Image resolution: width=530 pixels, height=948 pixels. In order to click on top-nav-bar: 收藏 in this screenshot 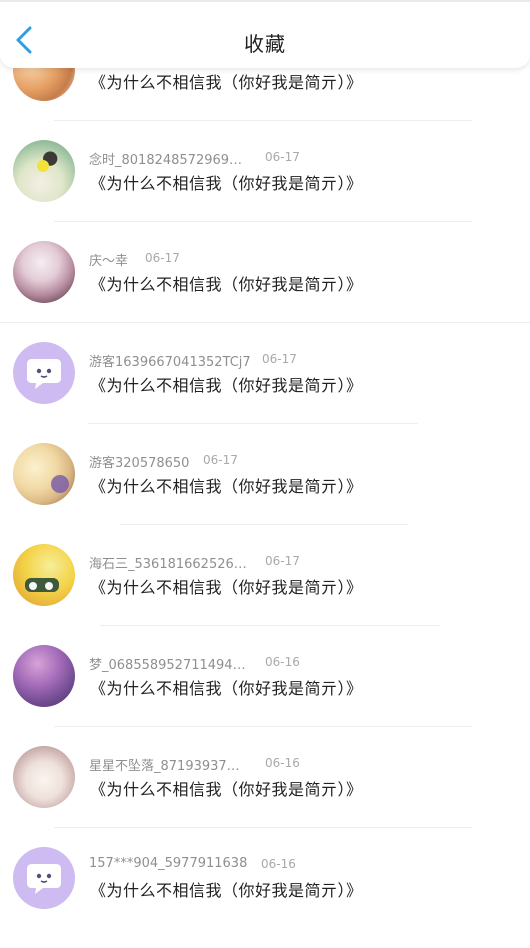, I will do `click(265, 34)`.